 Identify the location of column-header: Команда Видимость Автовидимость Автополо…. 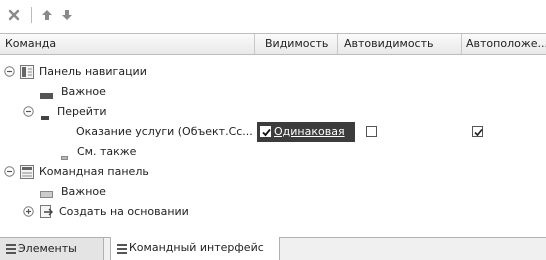
(273, 44).